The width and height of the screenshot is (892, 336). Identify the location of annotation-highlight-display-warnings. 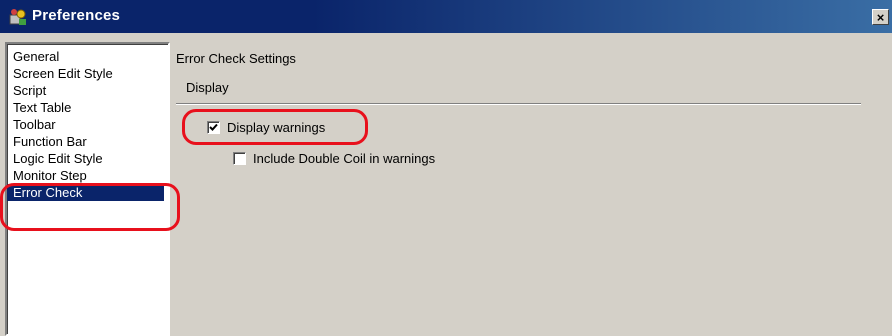
(275, 127).